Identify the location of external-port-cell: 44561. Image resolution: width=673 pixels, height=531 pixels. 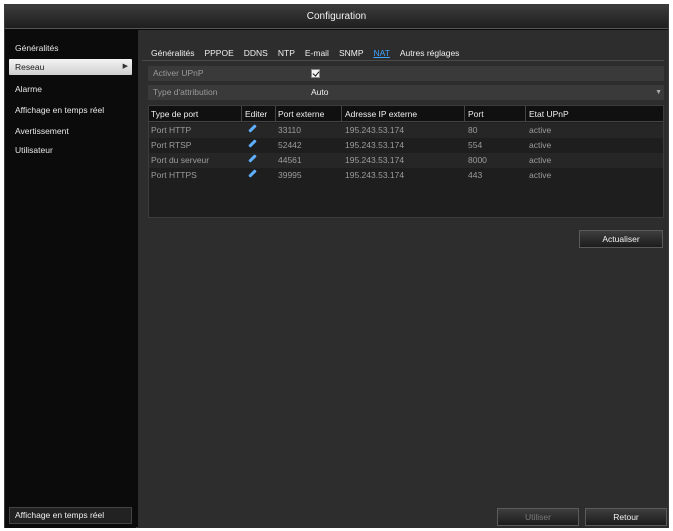
(290, 160).